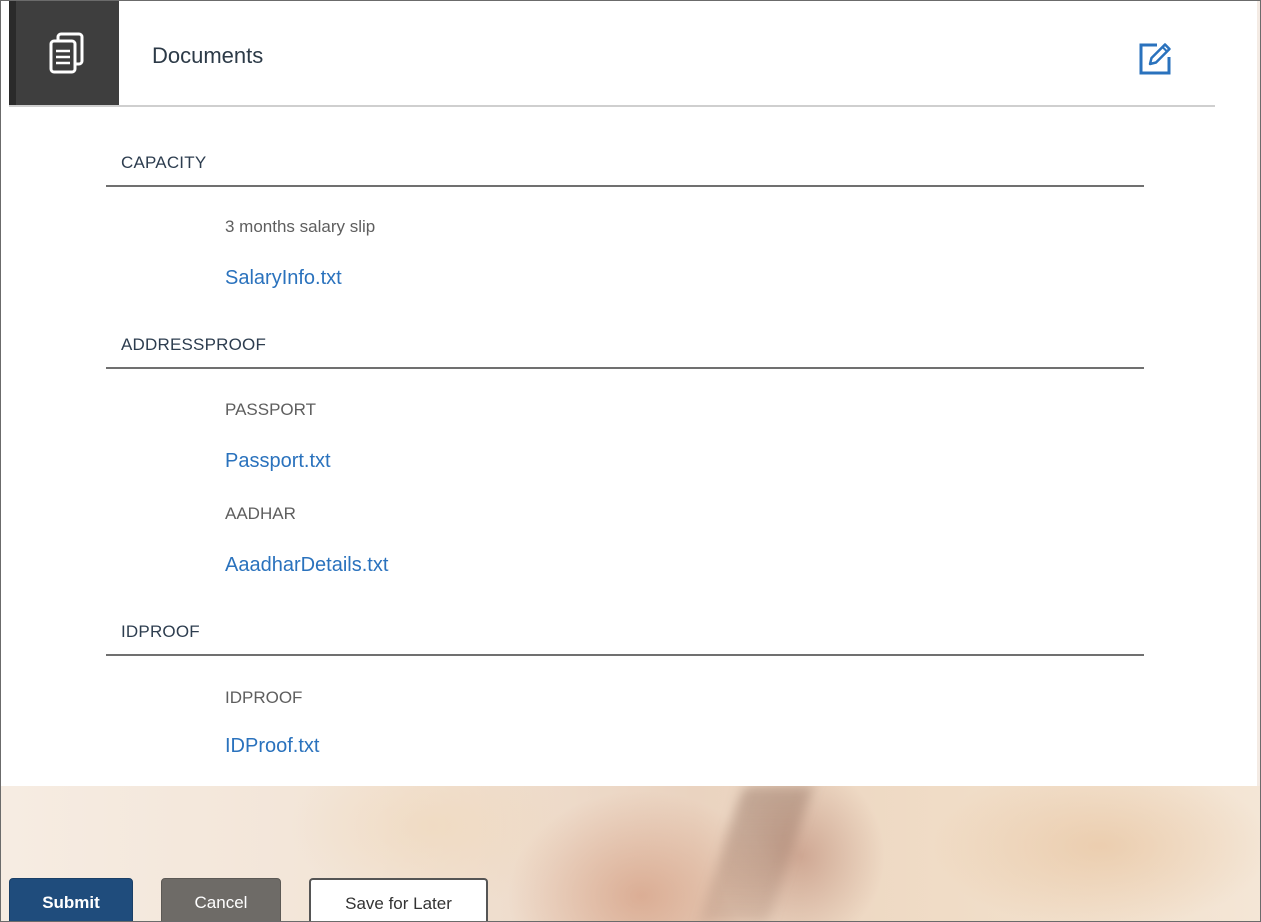  What do you see at coordinates (398, 899) in the screenshot?
I see `save-for-later-button: Save for Later` at bounding box center [398, 899].